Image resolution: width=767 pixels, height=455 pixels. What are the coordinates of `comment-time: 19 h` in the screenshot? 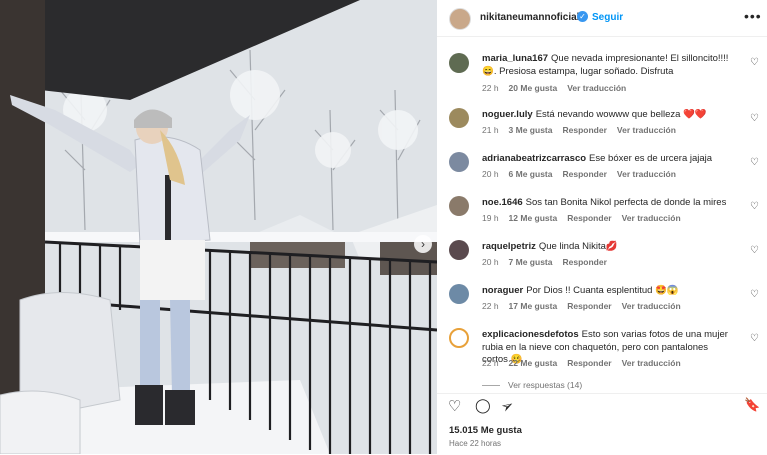 It's located at (490, 218).